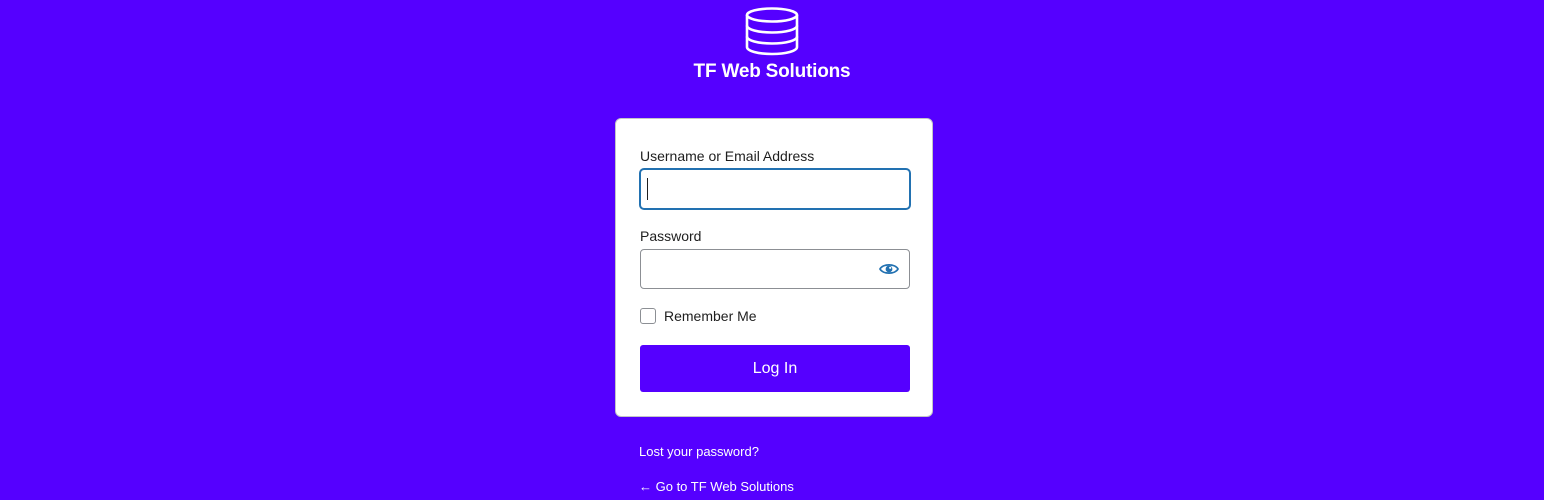 The image size is (1544, 500). Describe the element at coordinates (727, 156) in the screenshot. I see `username-label: Username or Email Address` at that location.